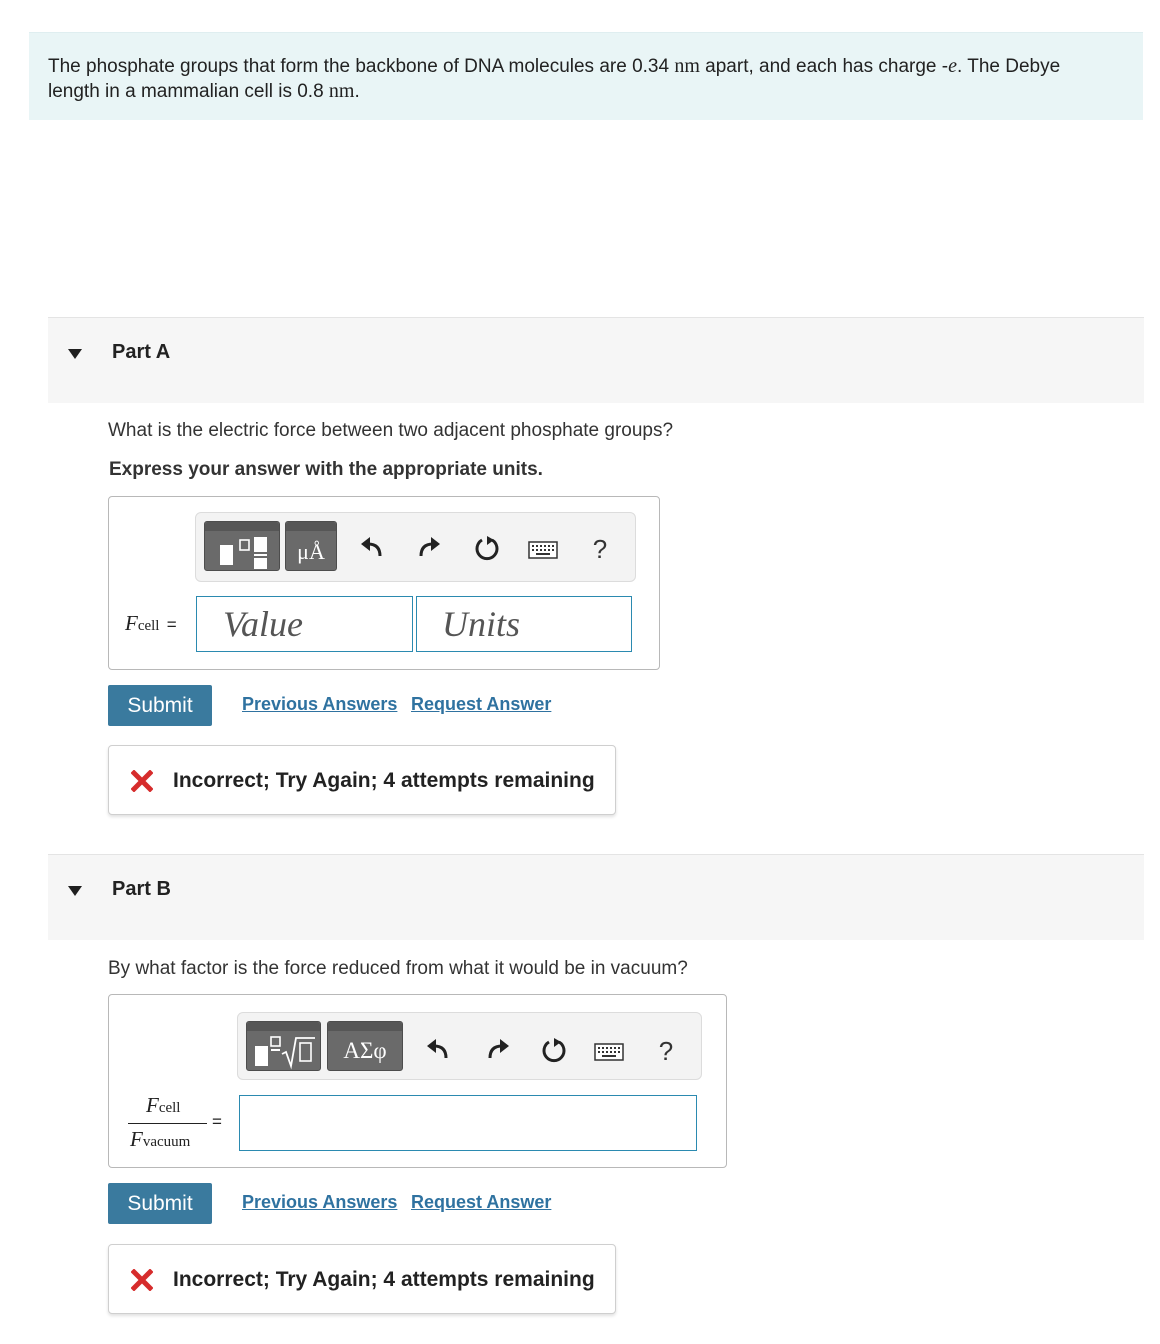 This screenshot has height=1344, width=1160. I want to click on numerator-variable: F, so click(152, 1105).